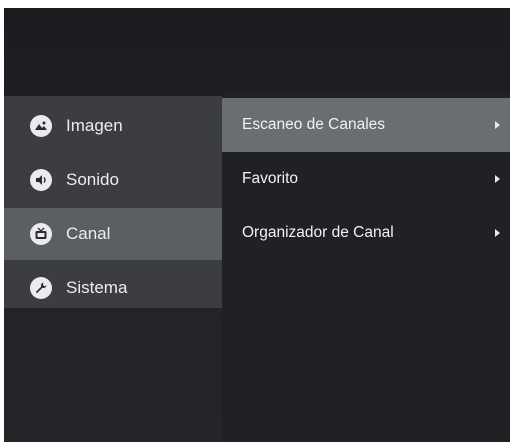  What do you see at coordinates (92, 179) in the screenshot?
I see `menu-item-label: Sonido` at bounding box center [92, 179].